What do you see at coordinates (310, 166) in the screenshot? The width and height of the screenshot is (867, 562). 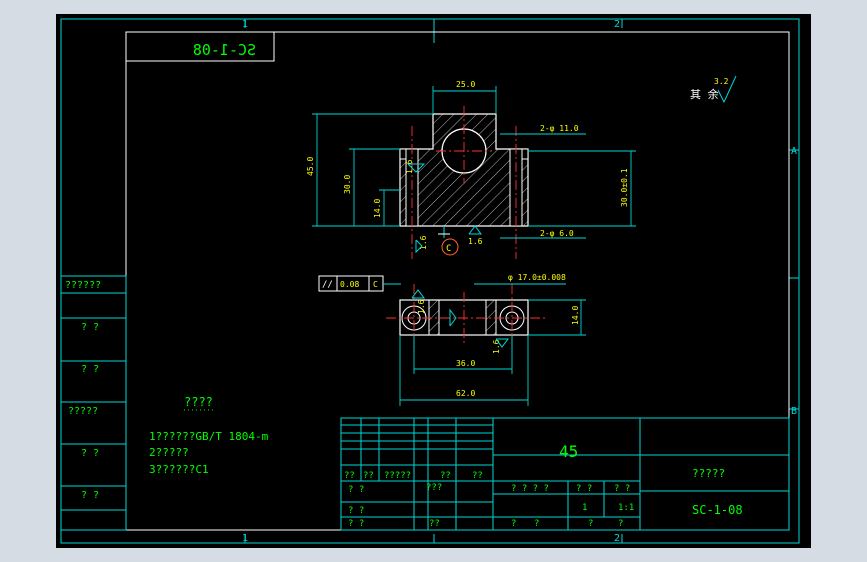 I see `dim-height-total: 45.0` at bounding box center [310, 166].